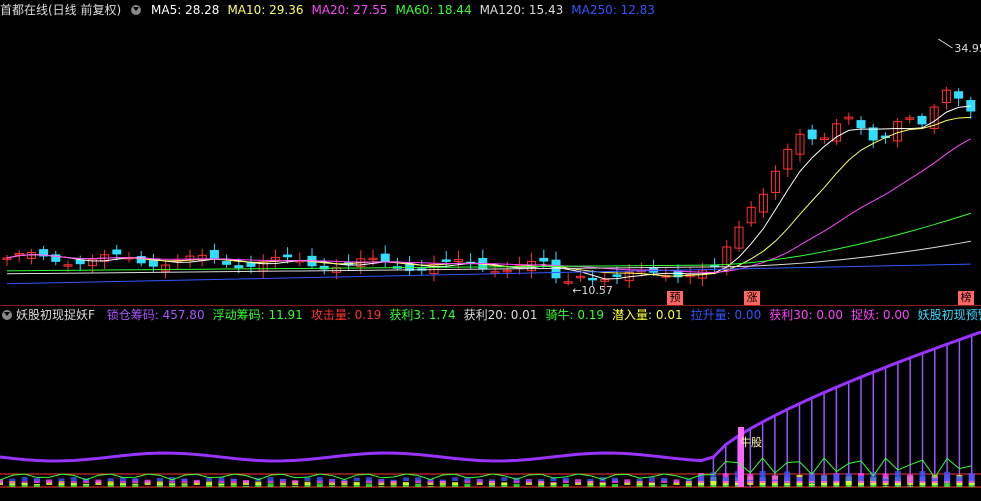  Describe the element at coordinates (136, 10) in the screenshot. I see `settings-toggle-icon` at that location.